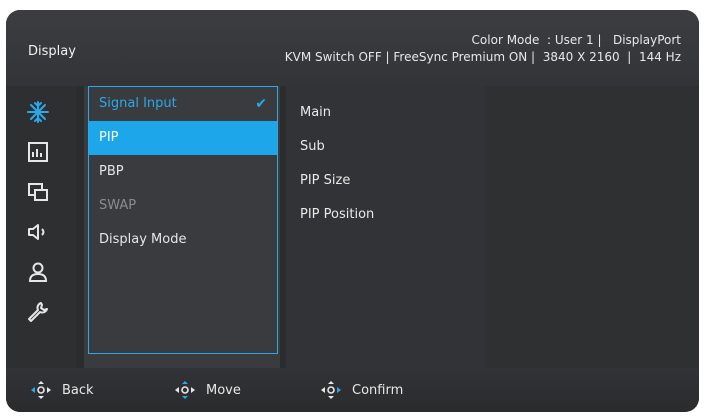 Image resolution: width=705 pixels, height=420 pixels. What do you see at coordinates (109, 137) in the screenshot?
I see `menu-item-label: PIP` at bounding box center [109, 137].